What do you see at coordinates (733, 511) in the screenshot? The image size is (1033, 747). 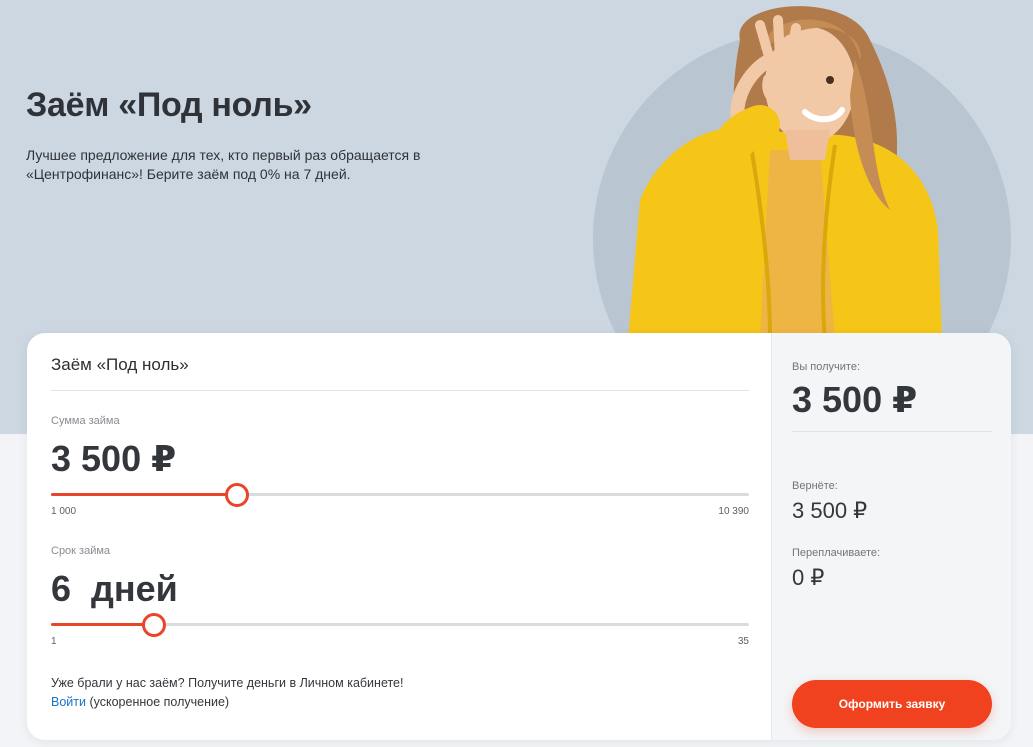 I see `amount-max-label: 10 390` at bounding box center [733, 511].